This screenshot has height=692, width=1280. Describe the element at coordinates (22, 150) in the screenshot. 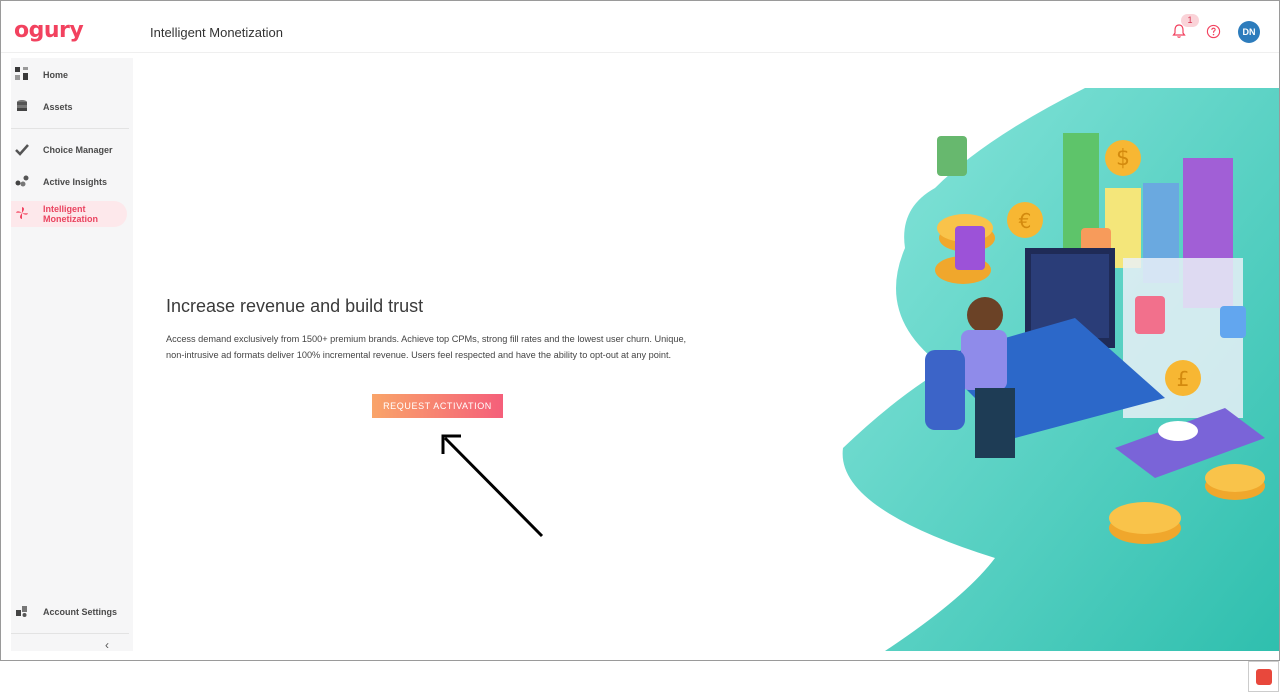

I see `checkmark-icon` at that location.